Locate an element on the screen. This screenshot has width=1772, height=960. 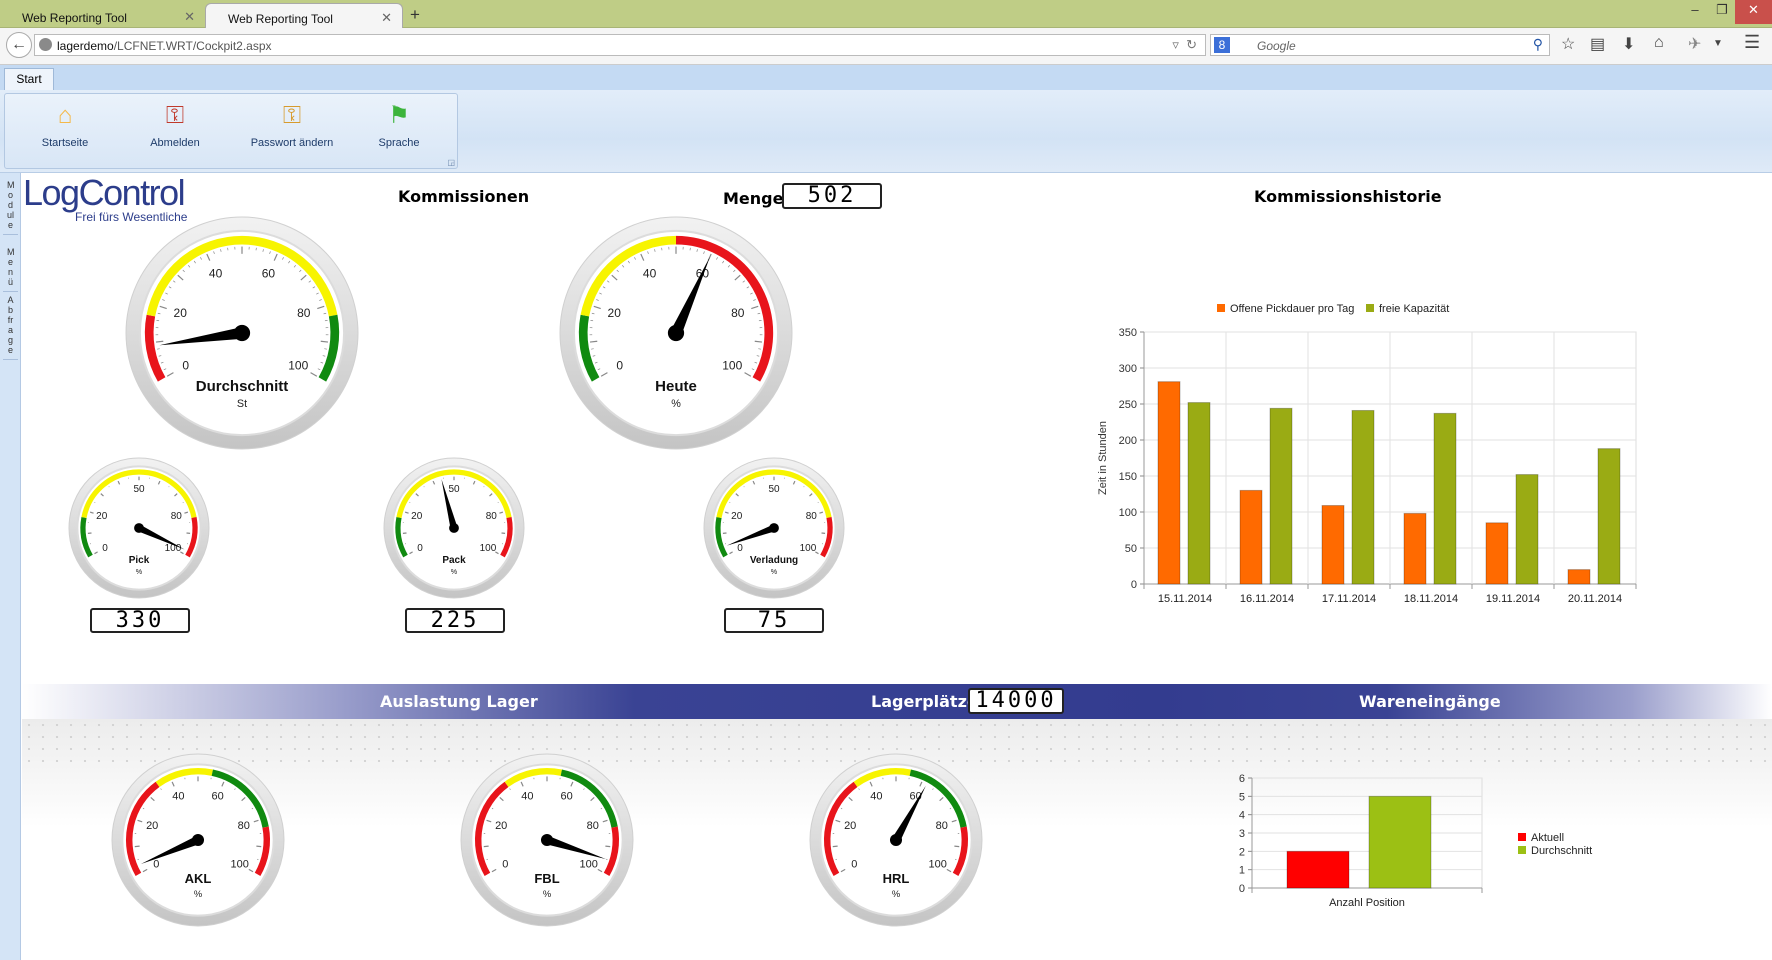
bookmark-star-icon: ☆ is located at coordinates (1568, 44).